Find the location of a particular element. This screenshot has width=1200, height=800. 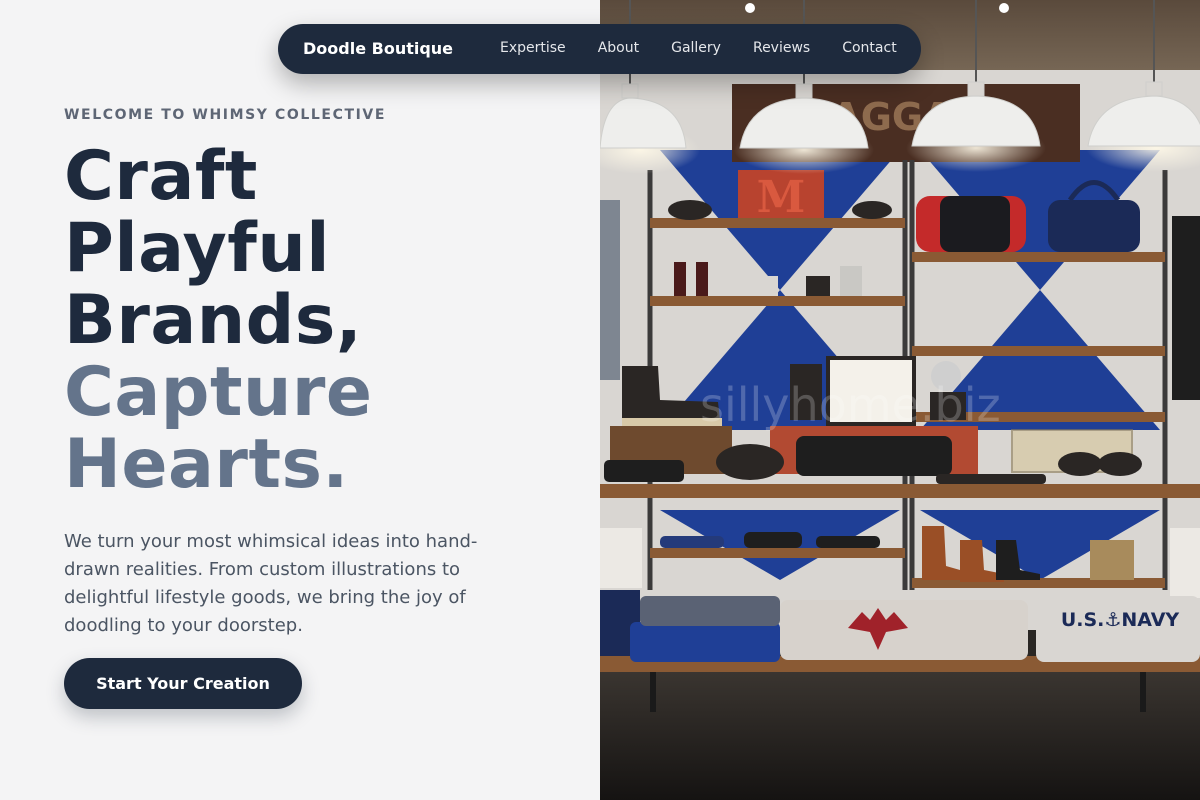

letter-block-text: M is located at coordinates (781, 197).